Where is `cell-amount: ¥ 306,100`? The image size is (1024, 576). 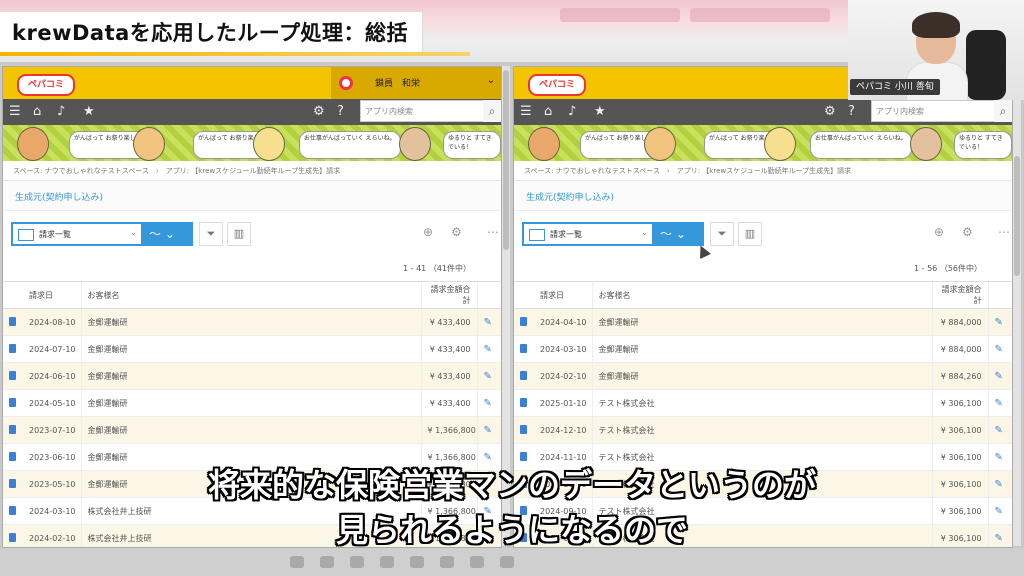
cell-amount: ¥ 306,100 is located at coordinates (959, 403).